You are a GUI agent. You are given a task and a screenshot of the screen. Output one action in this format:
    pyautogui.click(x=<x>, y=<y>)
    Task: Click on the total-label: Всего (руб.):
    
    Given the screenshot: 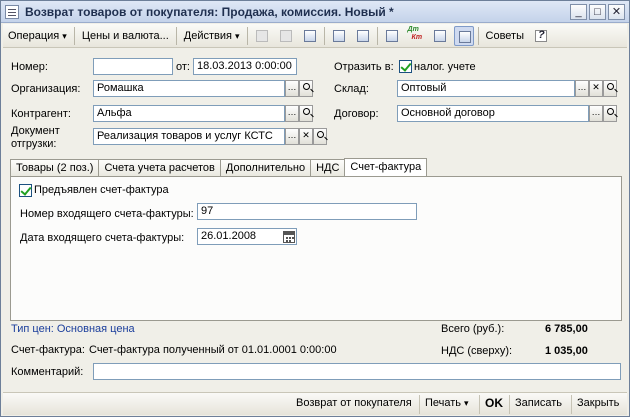 What is the action you would take?
    pyautogui.click(x=473, y=329)
    